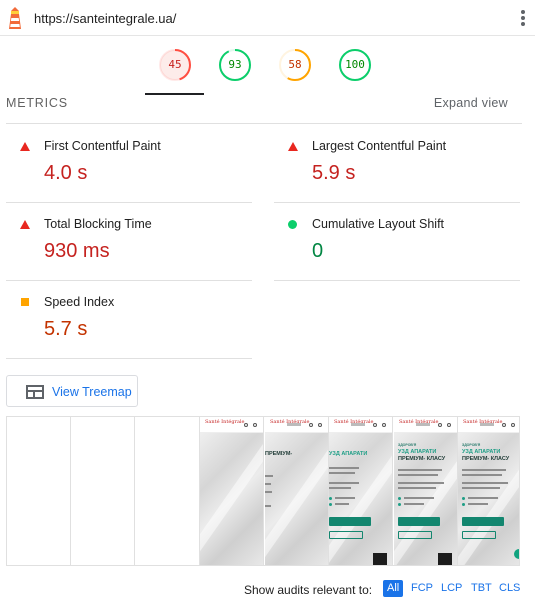 The width and height of the screenshot is (535, 609). What do you see at coordinates (102, 146) in the screenshot?
I see `metric-label: First Contentful Paint` at bounding box center [102, 146].